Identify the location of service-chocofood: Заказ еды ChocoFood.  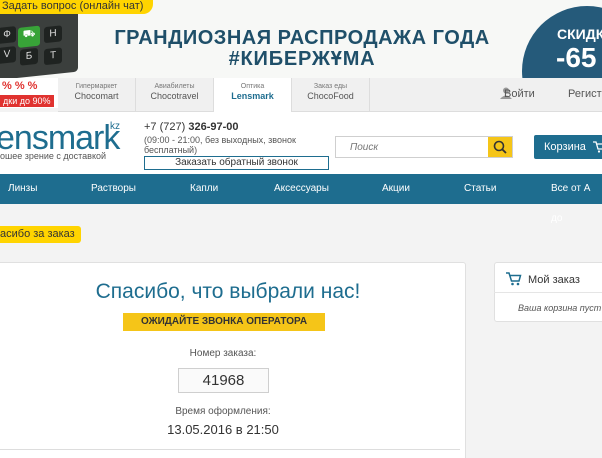
(331, 95).